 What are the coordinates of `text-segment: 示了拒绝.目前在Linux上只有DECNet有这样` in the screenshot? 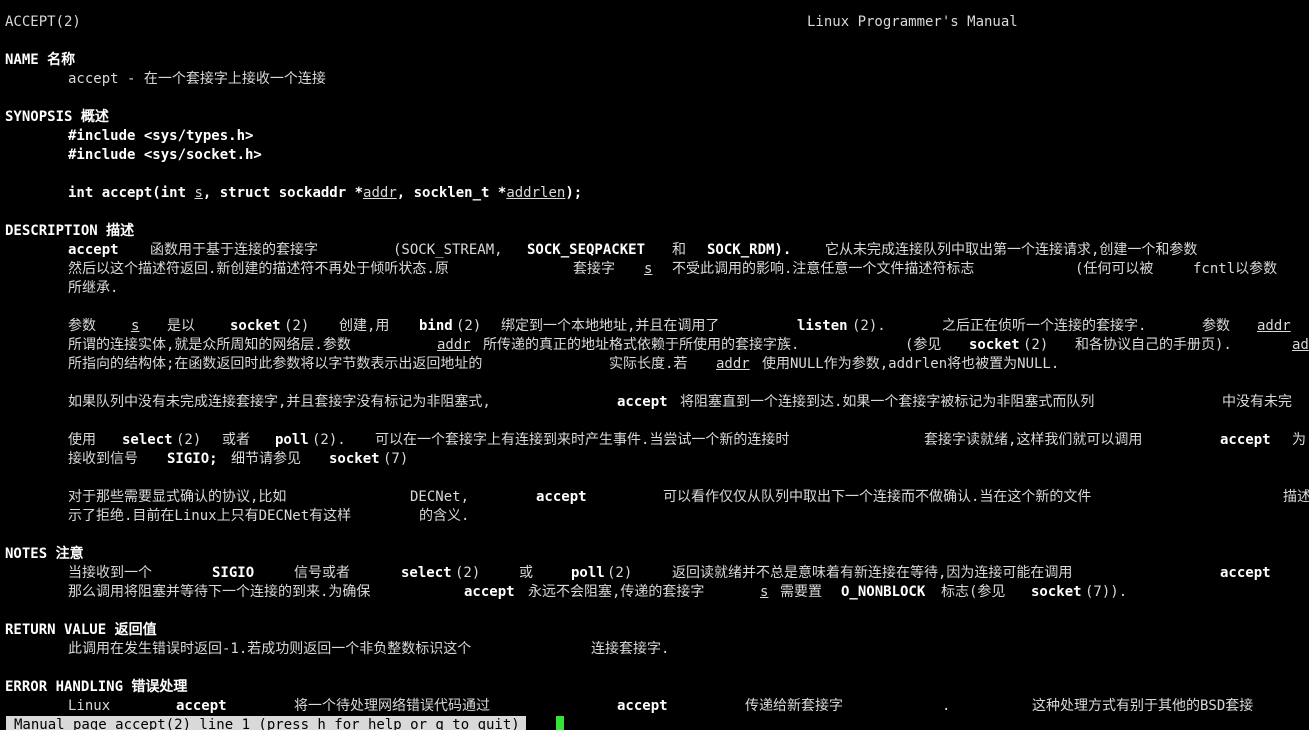 It's located at (210, 516).